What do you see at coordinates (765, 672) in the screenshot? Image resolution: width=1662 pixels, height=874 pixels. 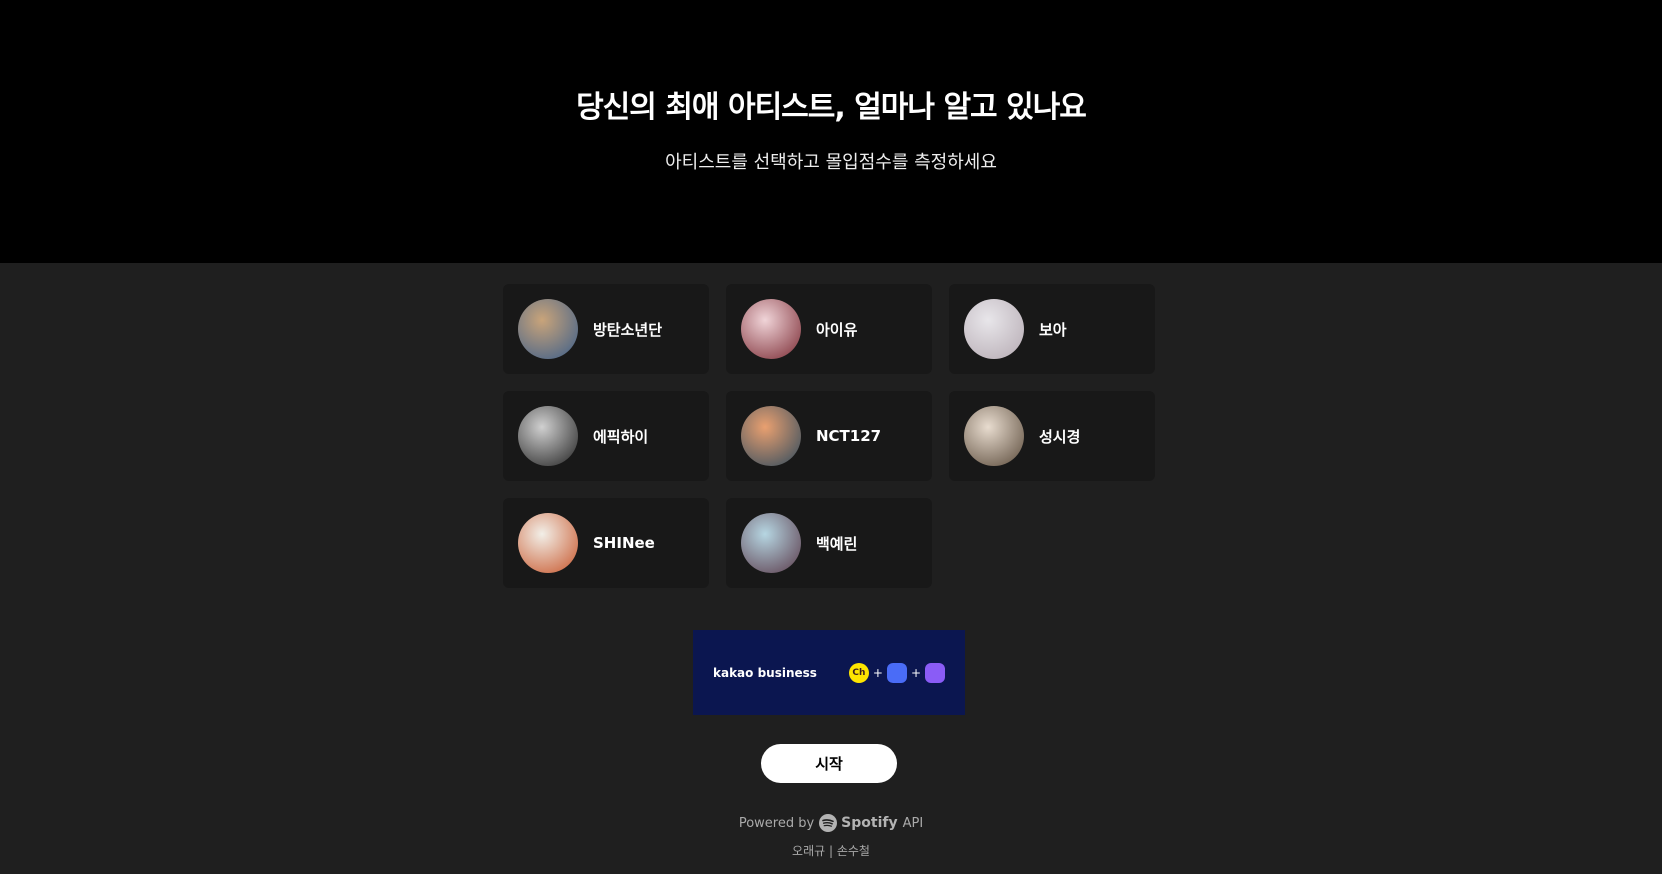 I see `ad-brand-text: kakao business` at bounding box center [765, 672].